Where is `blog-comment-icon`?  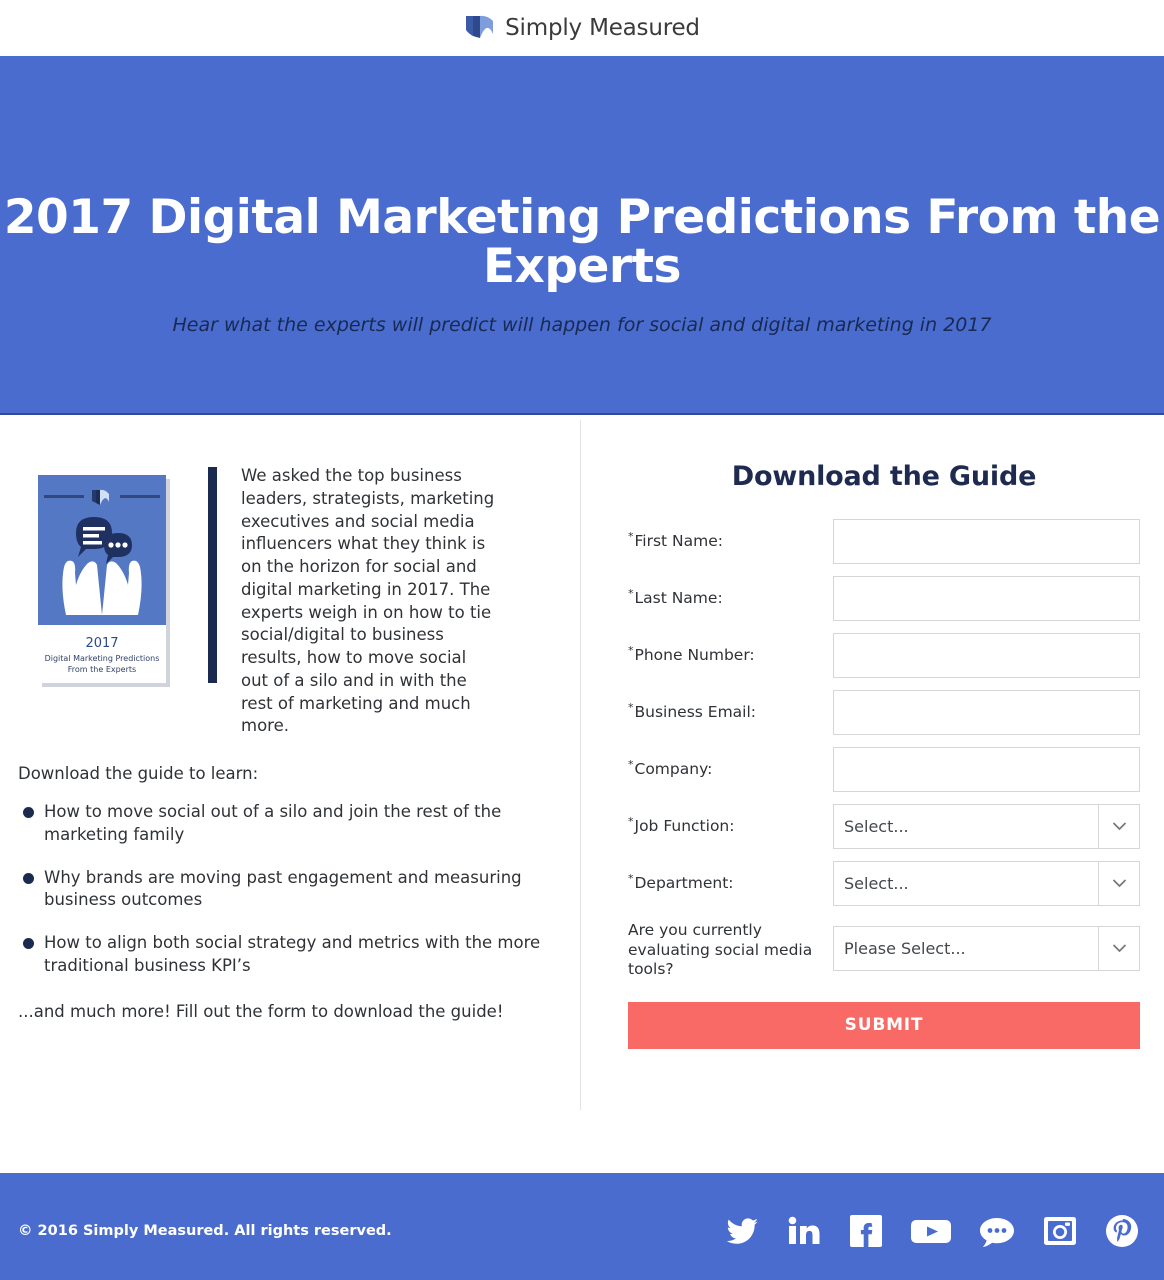
blog-comment-icon is located at coordinates (997, 1231).